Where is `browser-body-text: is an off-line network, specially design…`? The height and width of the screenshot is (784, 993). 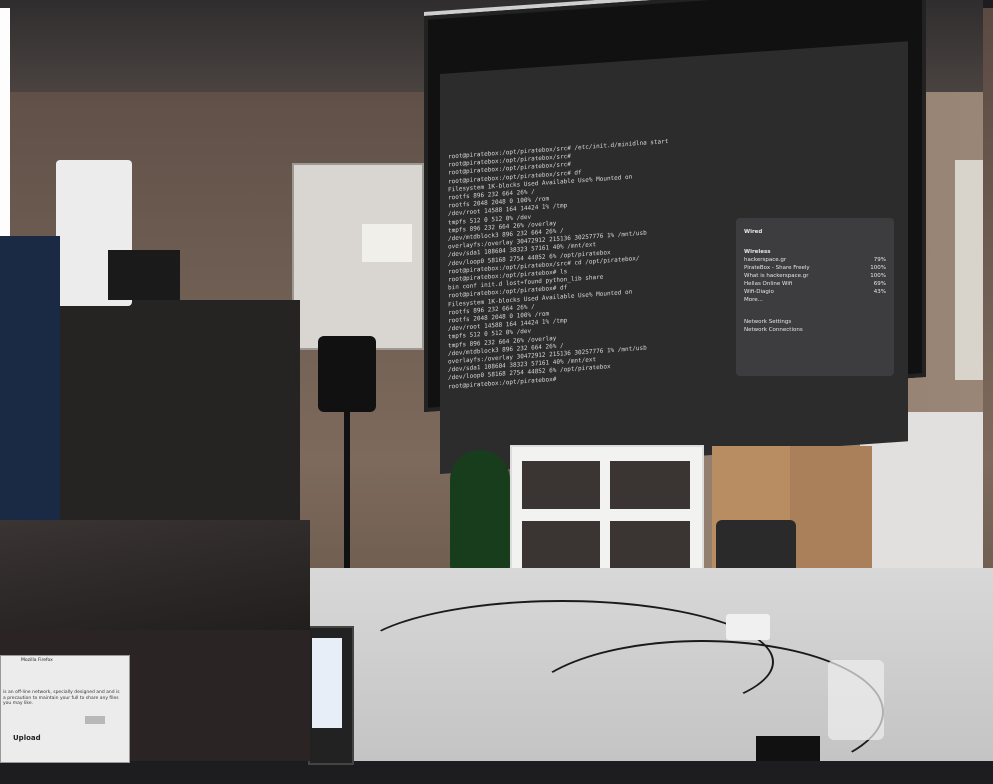 browser-body-text: is an off-line network, specially design… is located at coordinates (61, 698).